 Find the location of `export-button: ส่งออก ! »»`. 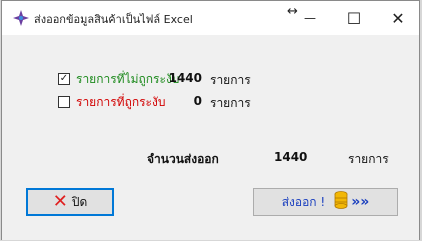

export-button: ส่งออก ! »» is located at coordinates (325, 202).